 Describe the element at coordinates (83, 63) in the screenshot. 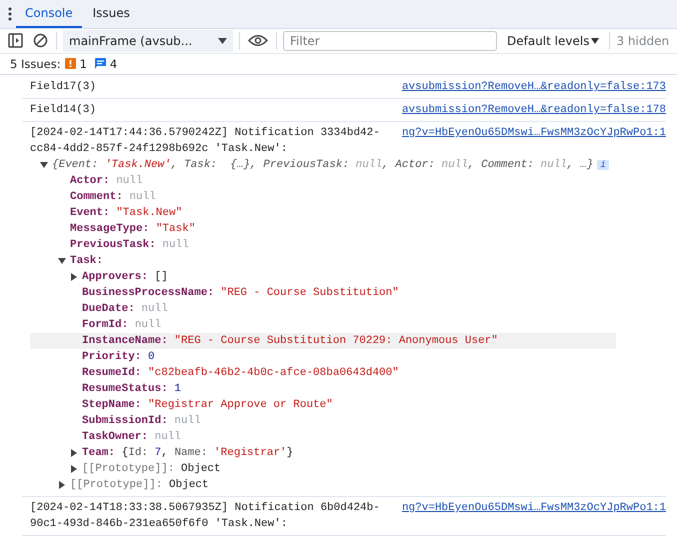

I see `error-count: 1` at that location.